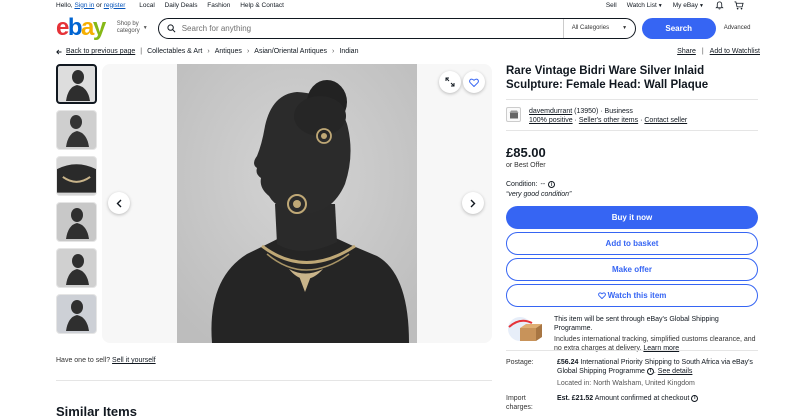 The height and width of the screenshot is (418, 800). Describe the element at coordinates (665, 120) in the screenshot. I see `contact-seller-link: Contact seller` at that location.